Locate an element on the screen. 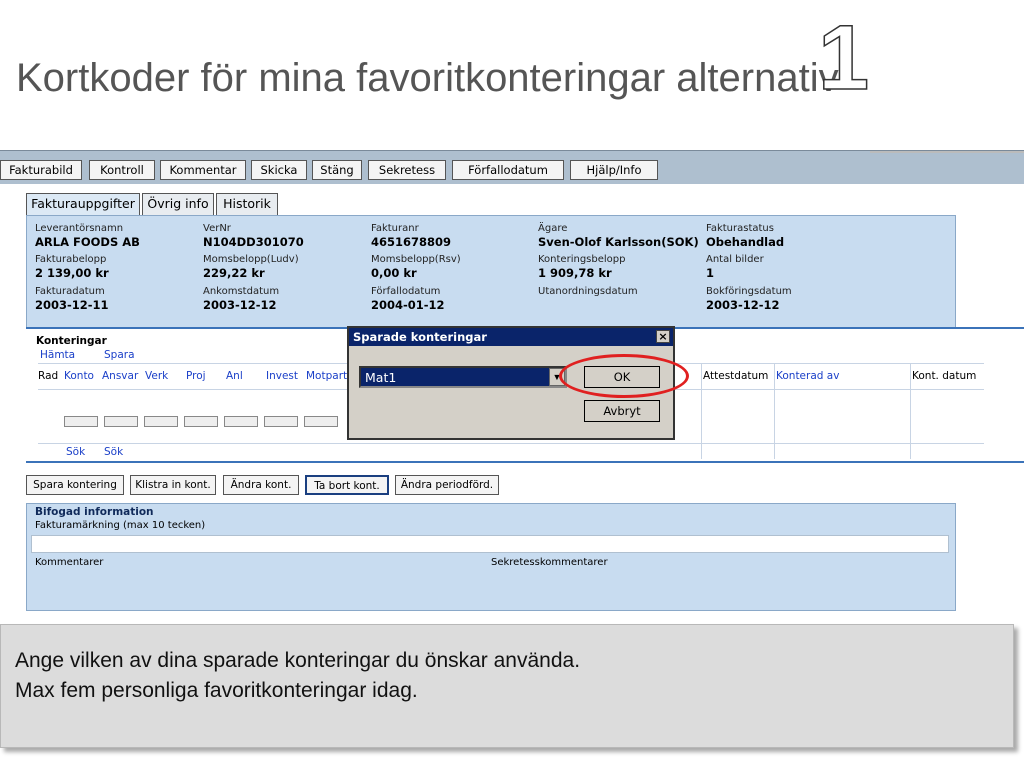 The height and width of the screenshot is (768, 1024). col-invest: Invest is located at coordinates (282, 376).